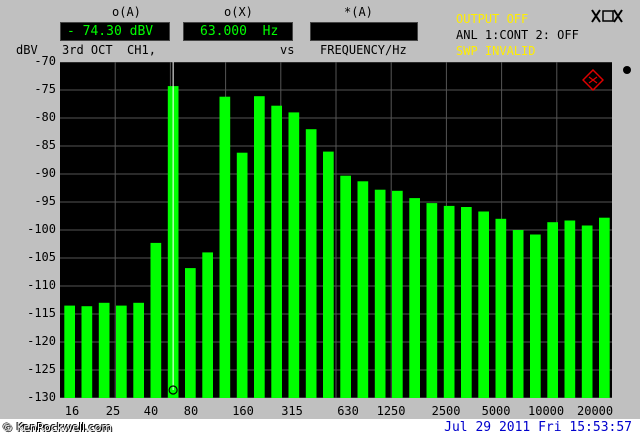  I want to click on x-tick-label: 1250, so click(391, 411).